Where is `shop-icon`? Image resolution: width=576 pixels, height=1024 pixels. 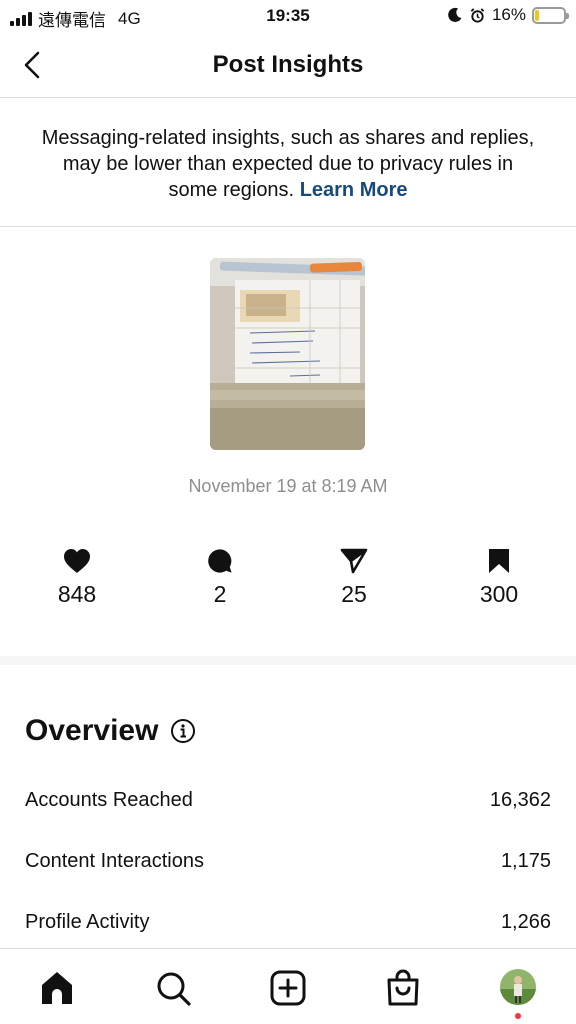 shop-icon is located at coordinates (403, 987).